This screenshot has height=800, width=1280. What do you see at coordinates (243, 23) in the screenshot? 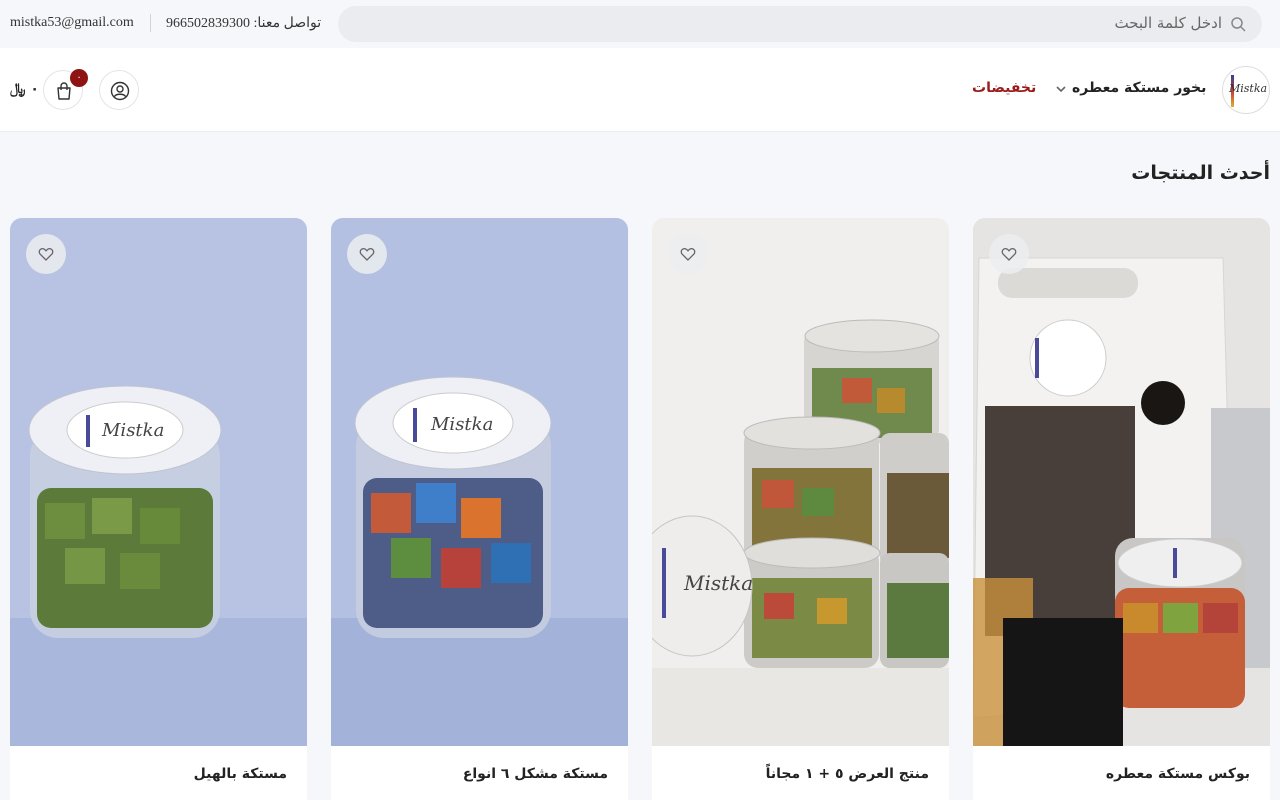
I see `contact-phone: تواصل معنا: 966502839300` at bounding box center [243, 23].